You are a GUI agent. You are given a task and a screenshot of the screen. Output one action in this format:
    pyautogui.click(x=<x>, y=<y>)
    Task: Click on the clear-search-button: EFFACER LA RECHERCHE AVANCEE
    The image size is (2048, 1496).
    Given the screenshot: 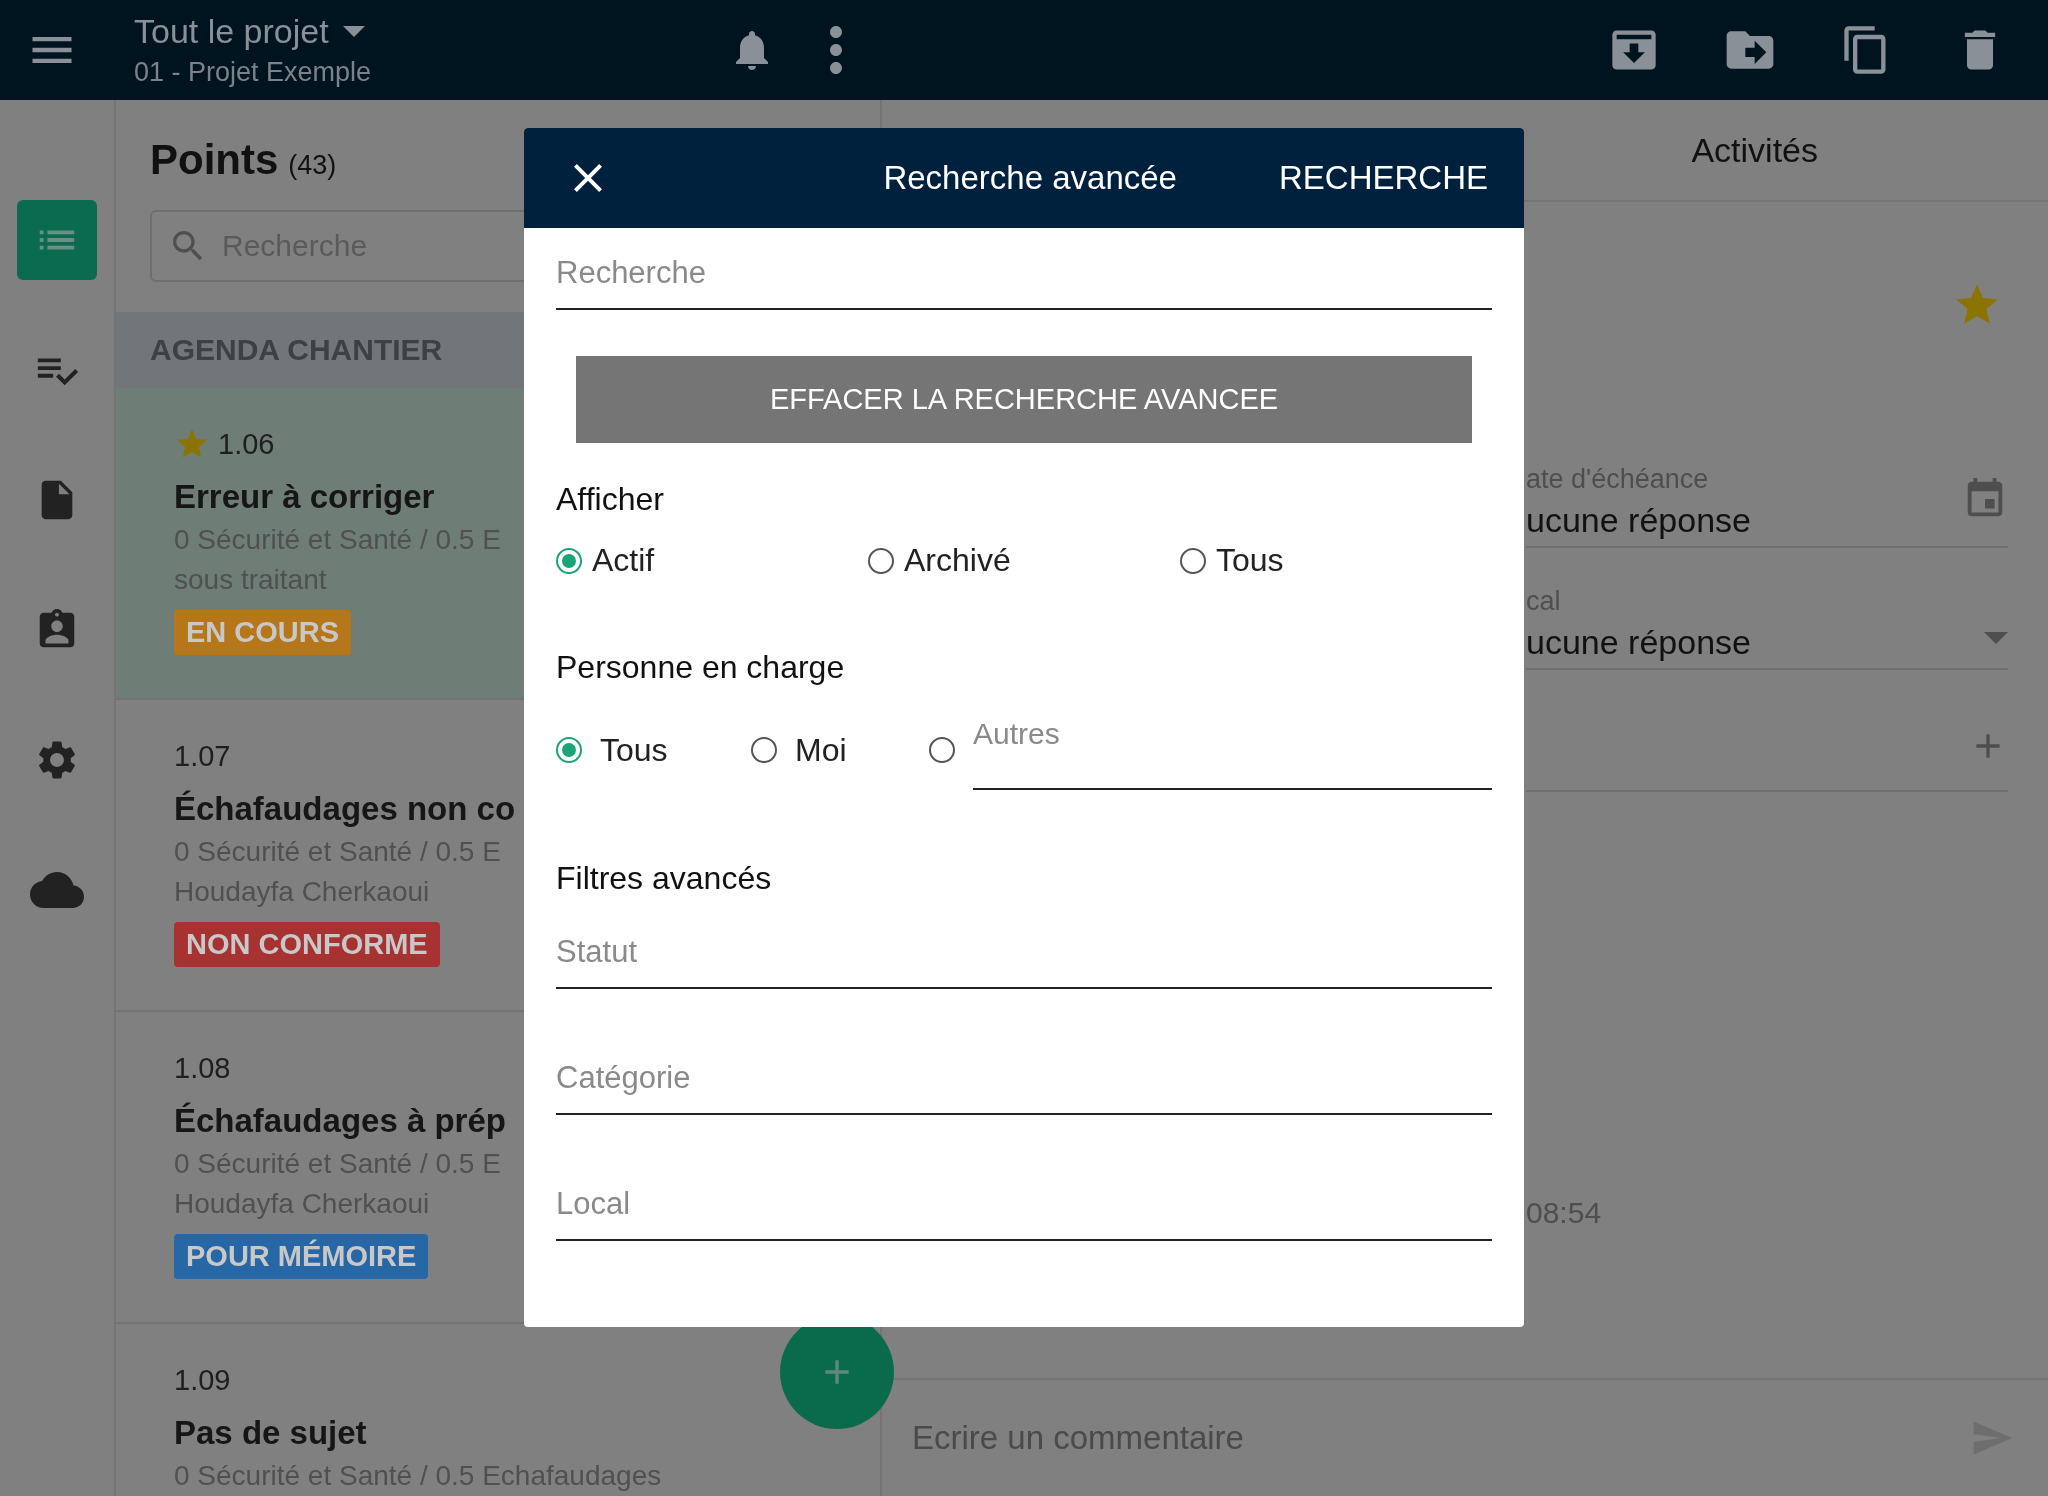 What is the action you would take?
    pyautogui.click(x=1024, y=399)
    